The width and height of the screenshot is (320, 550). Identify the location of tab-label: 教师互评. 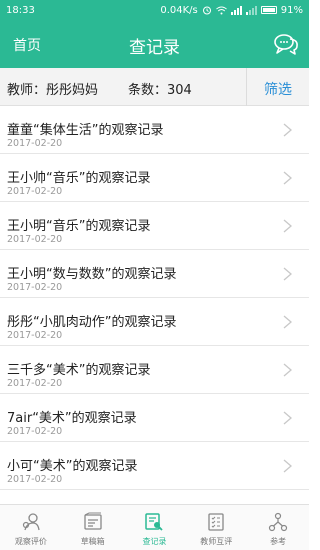
(216, 541).